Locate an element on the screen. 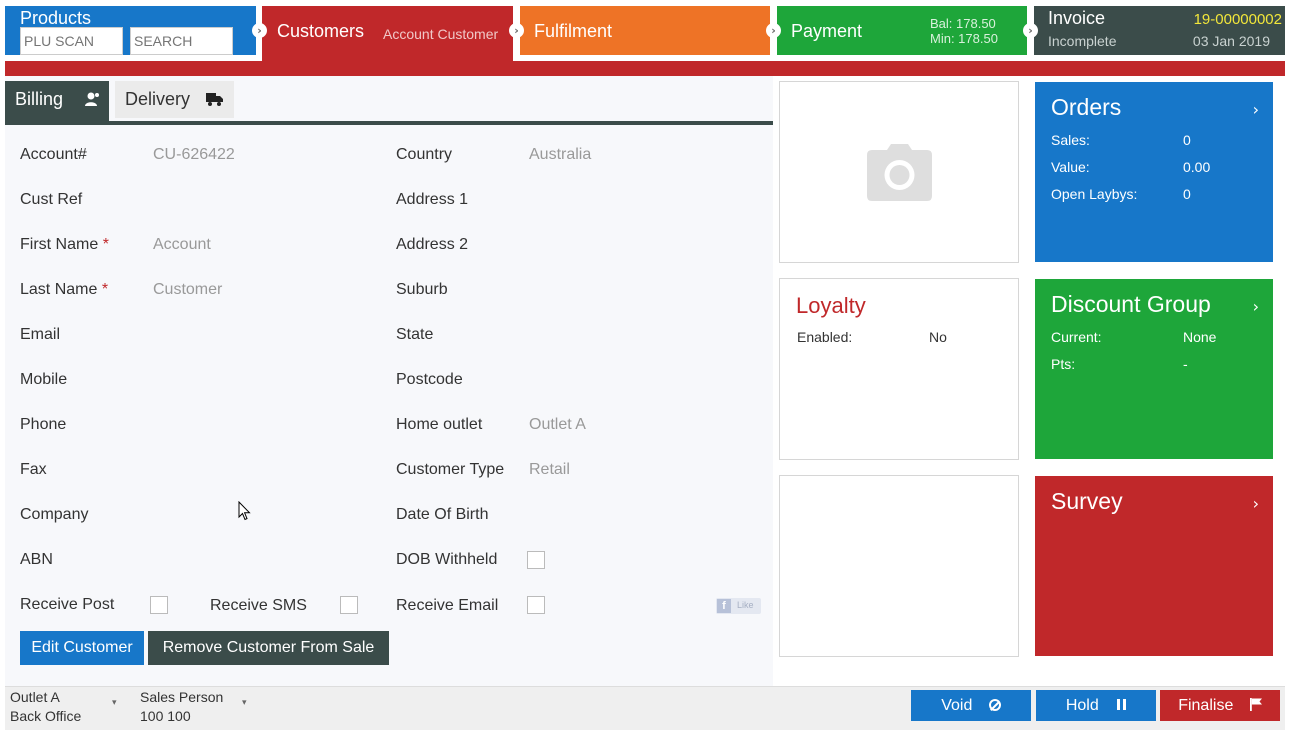 Image resolution: width=1293 pixels, height=730 pixels. plu-scan-input is located at coordinates (71, 41).